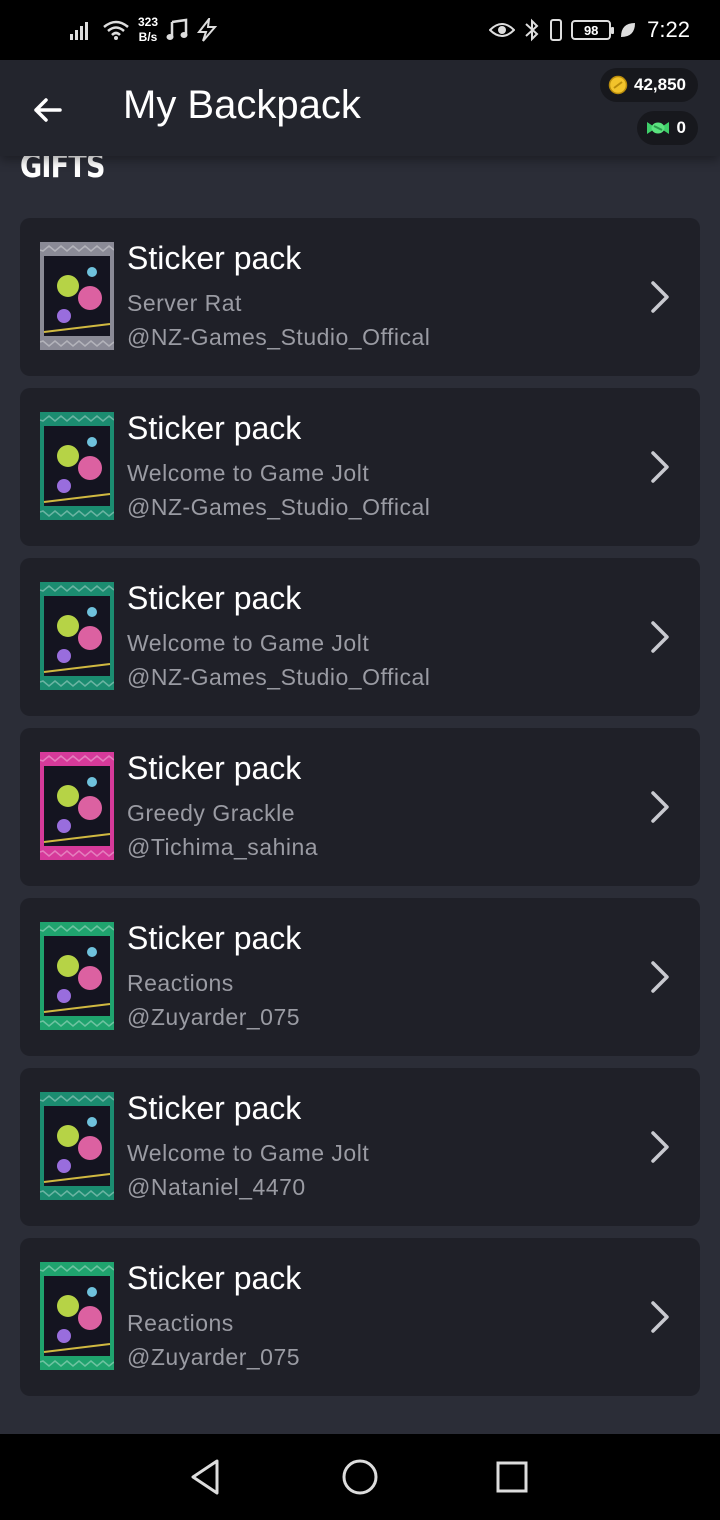 This screenshot has width=720, height=1520. I want to click on nav-home-icon, so click(360, 1477).